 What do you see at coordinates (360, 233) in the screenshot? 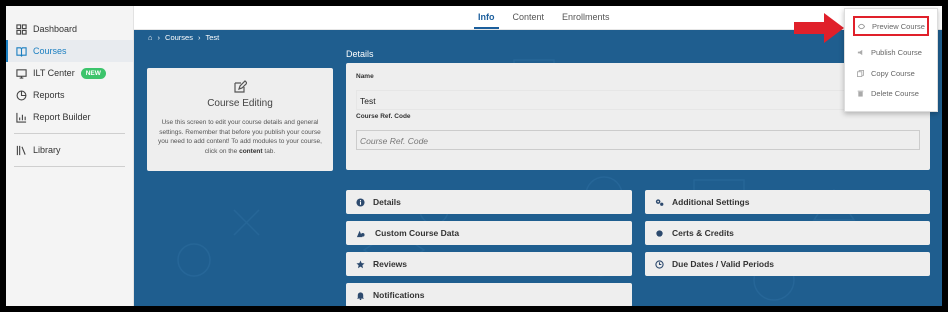
I see `shapes-icon` at bounding box center [360, 233].